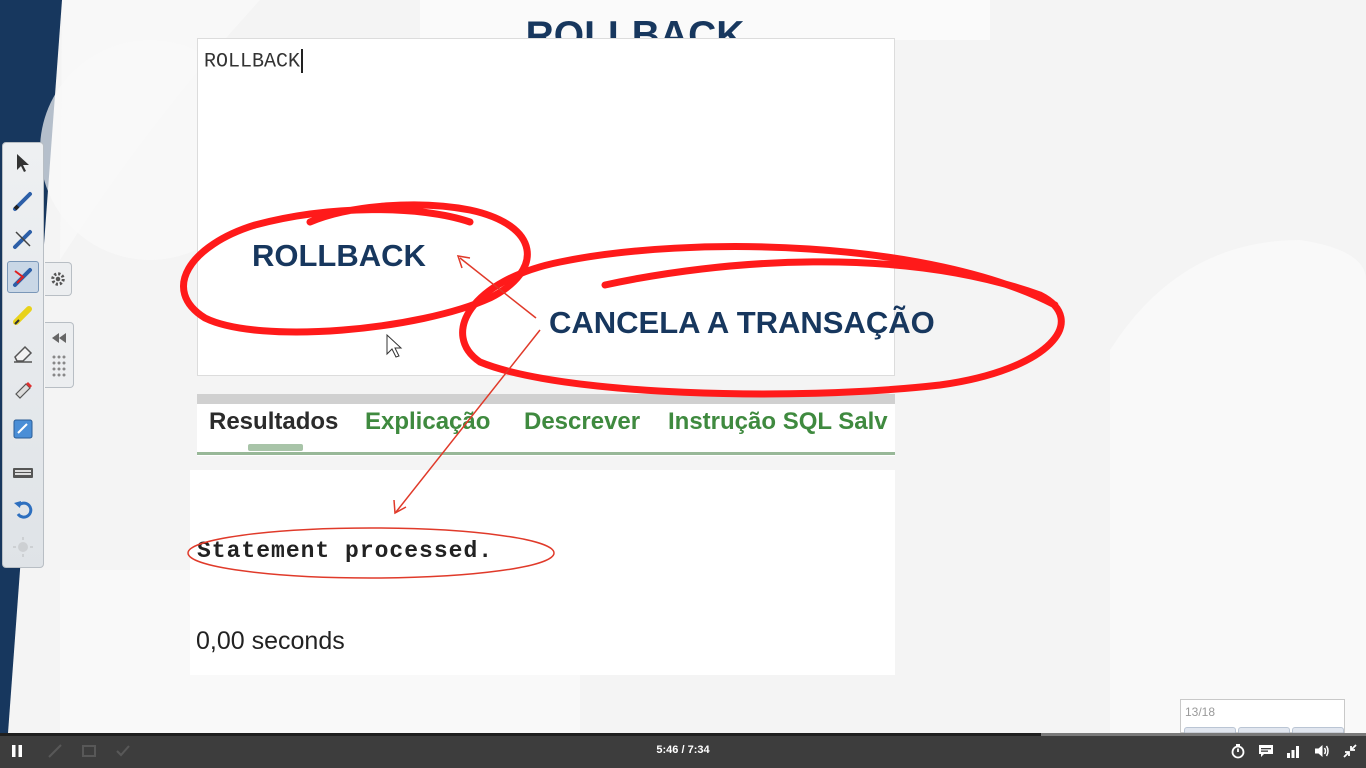 The height and width of the screenshot is (768, 1366). What do you see at coordinates (23, 201) in the screenshot?
I see `pen-icon` at bounding box center [23, 201].